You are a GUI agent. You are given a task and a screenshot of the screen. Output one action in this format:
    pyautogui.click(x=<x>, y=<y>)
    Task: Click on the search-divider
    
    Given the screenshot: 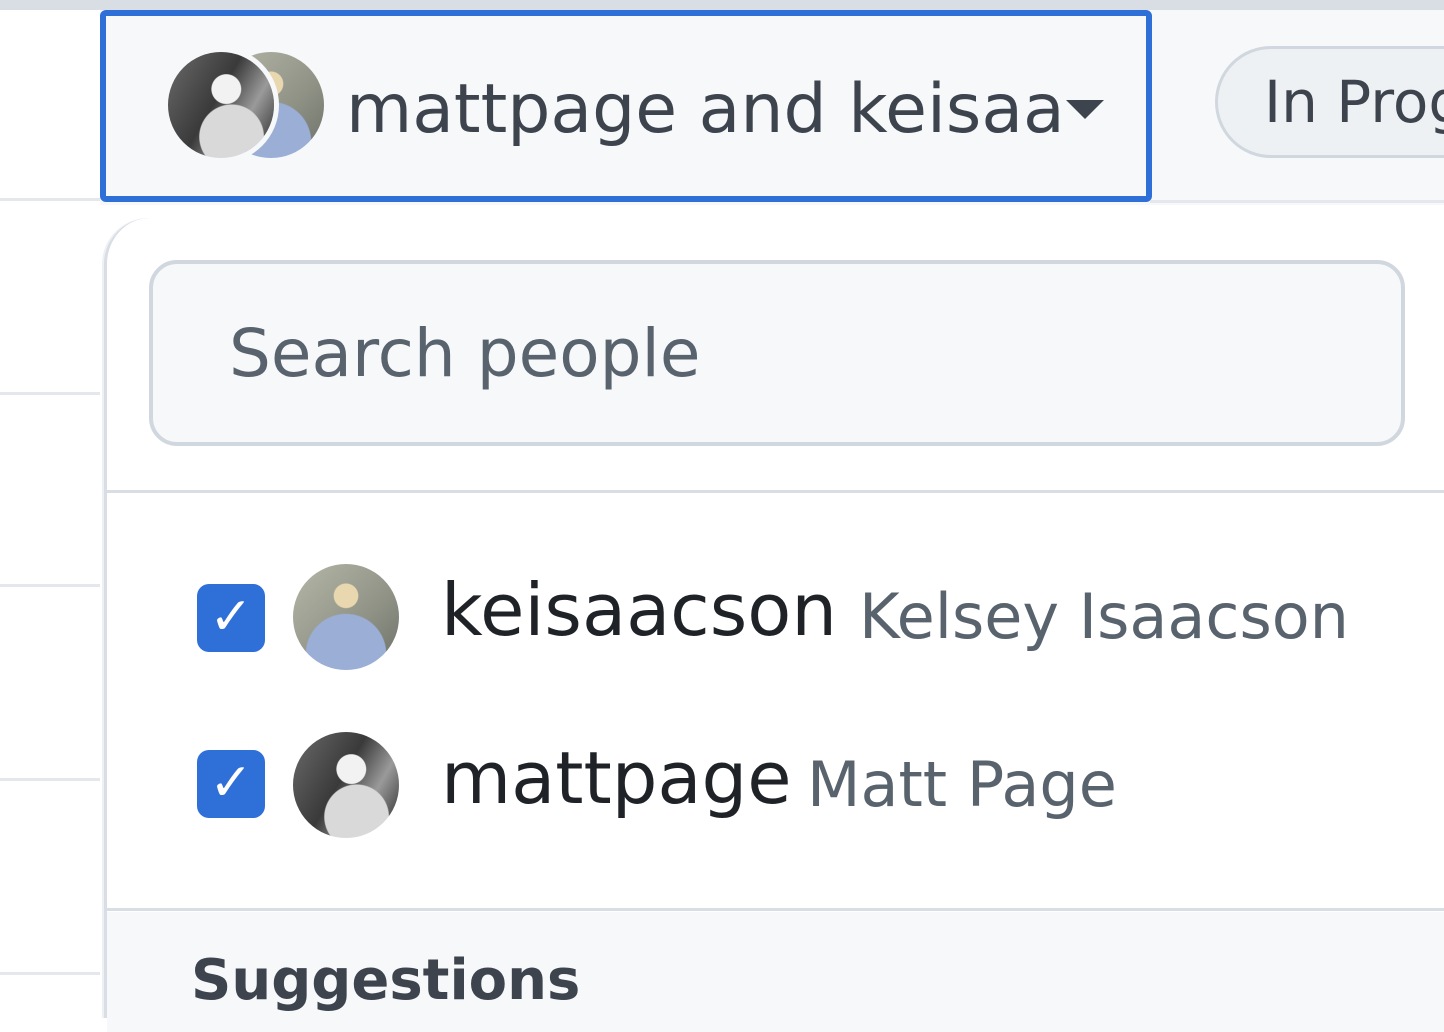 What is the action you would take?
    pyautogui.click(x=775, y=491)
    